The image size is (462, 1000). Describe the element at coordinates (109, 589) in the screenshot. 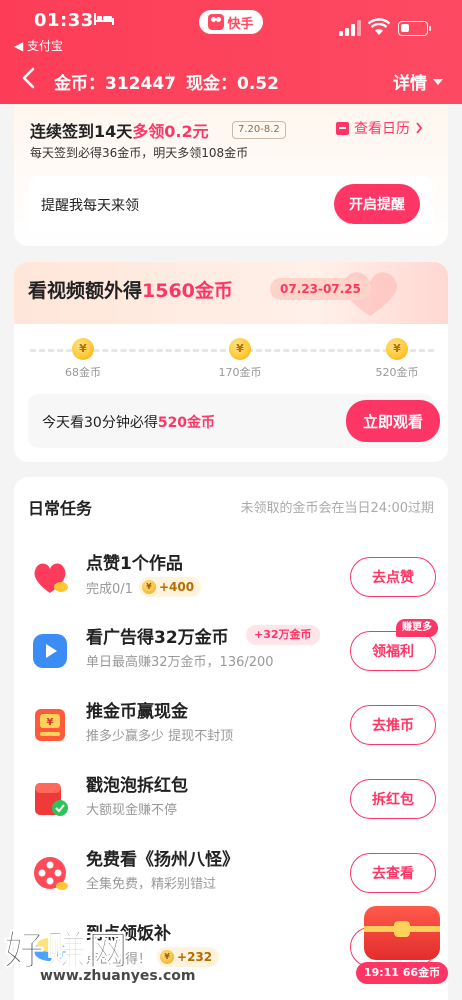

I see `task-progress: 完成0/1` at that location.